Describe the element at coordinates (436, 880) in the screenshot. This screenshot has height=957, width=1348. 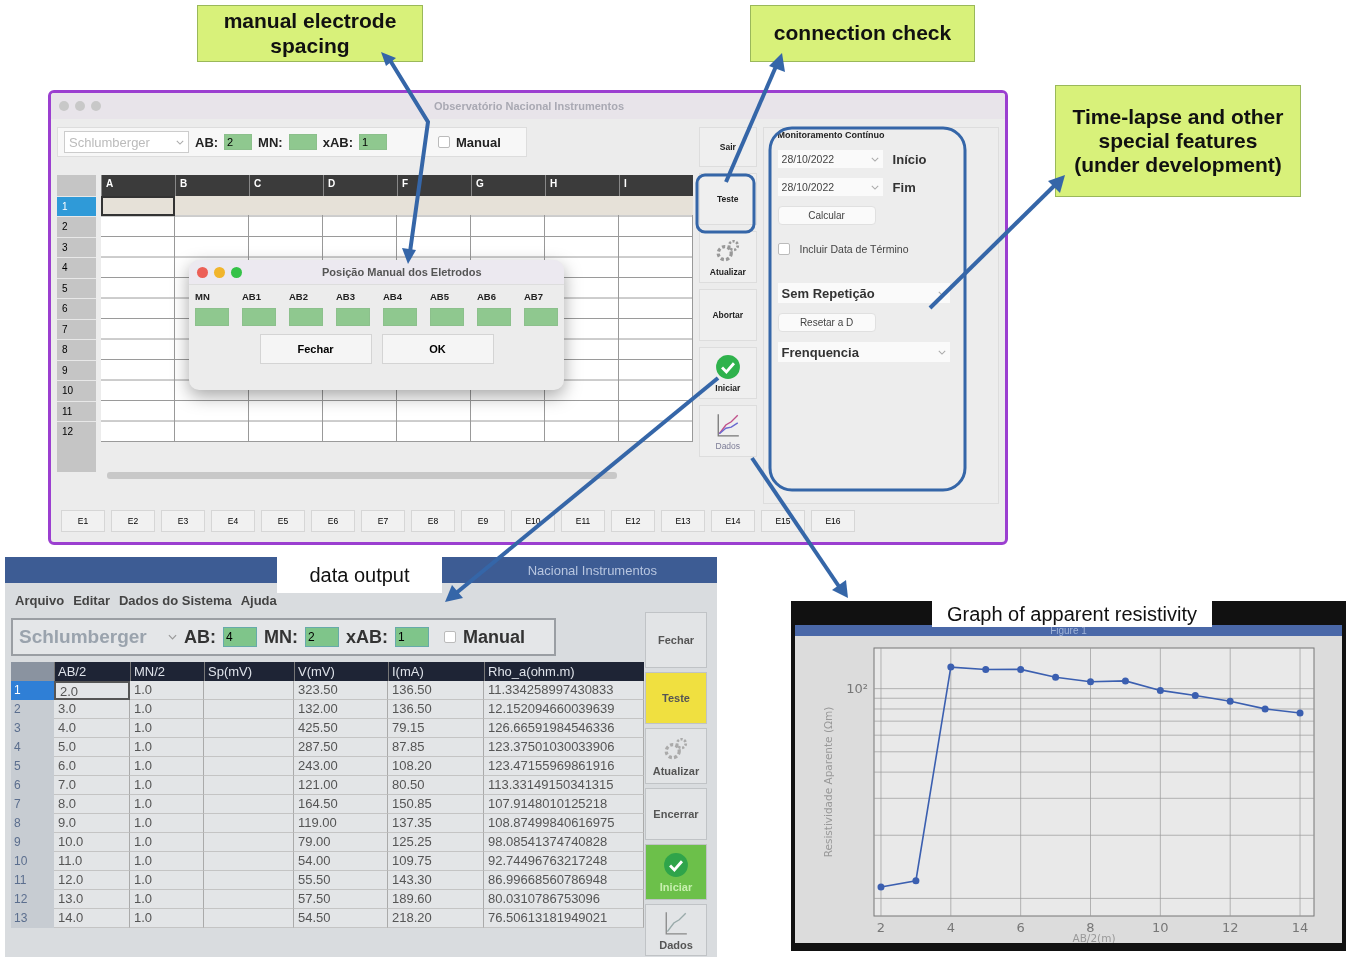
I see `table-cell: 143.30` at that location.